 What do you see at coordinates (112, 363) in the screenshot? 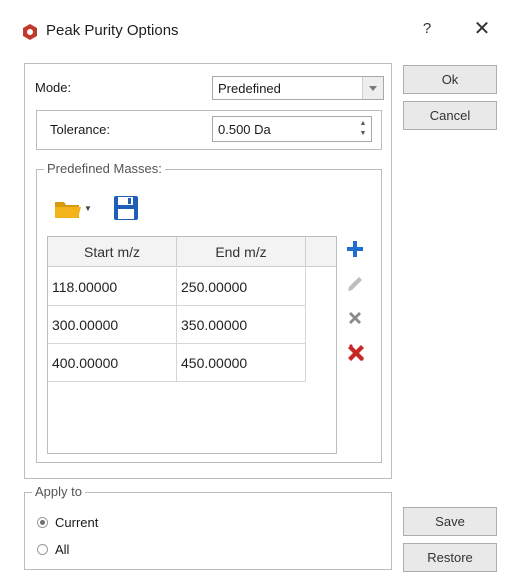
I see `table-cell-start: 400.00000` at bounding box center [112, 363].